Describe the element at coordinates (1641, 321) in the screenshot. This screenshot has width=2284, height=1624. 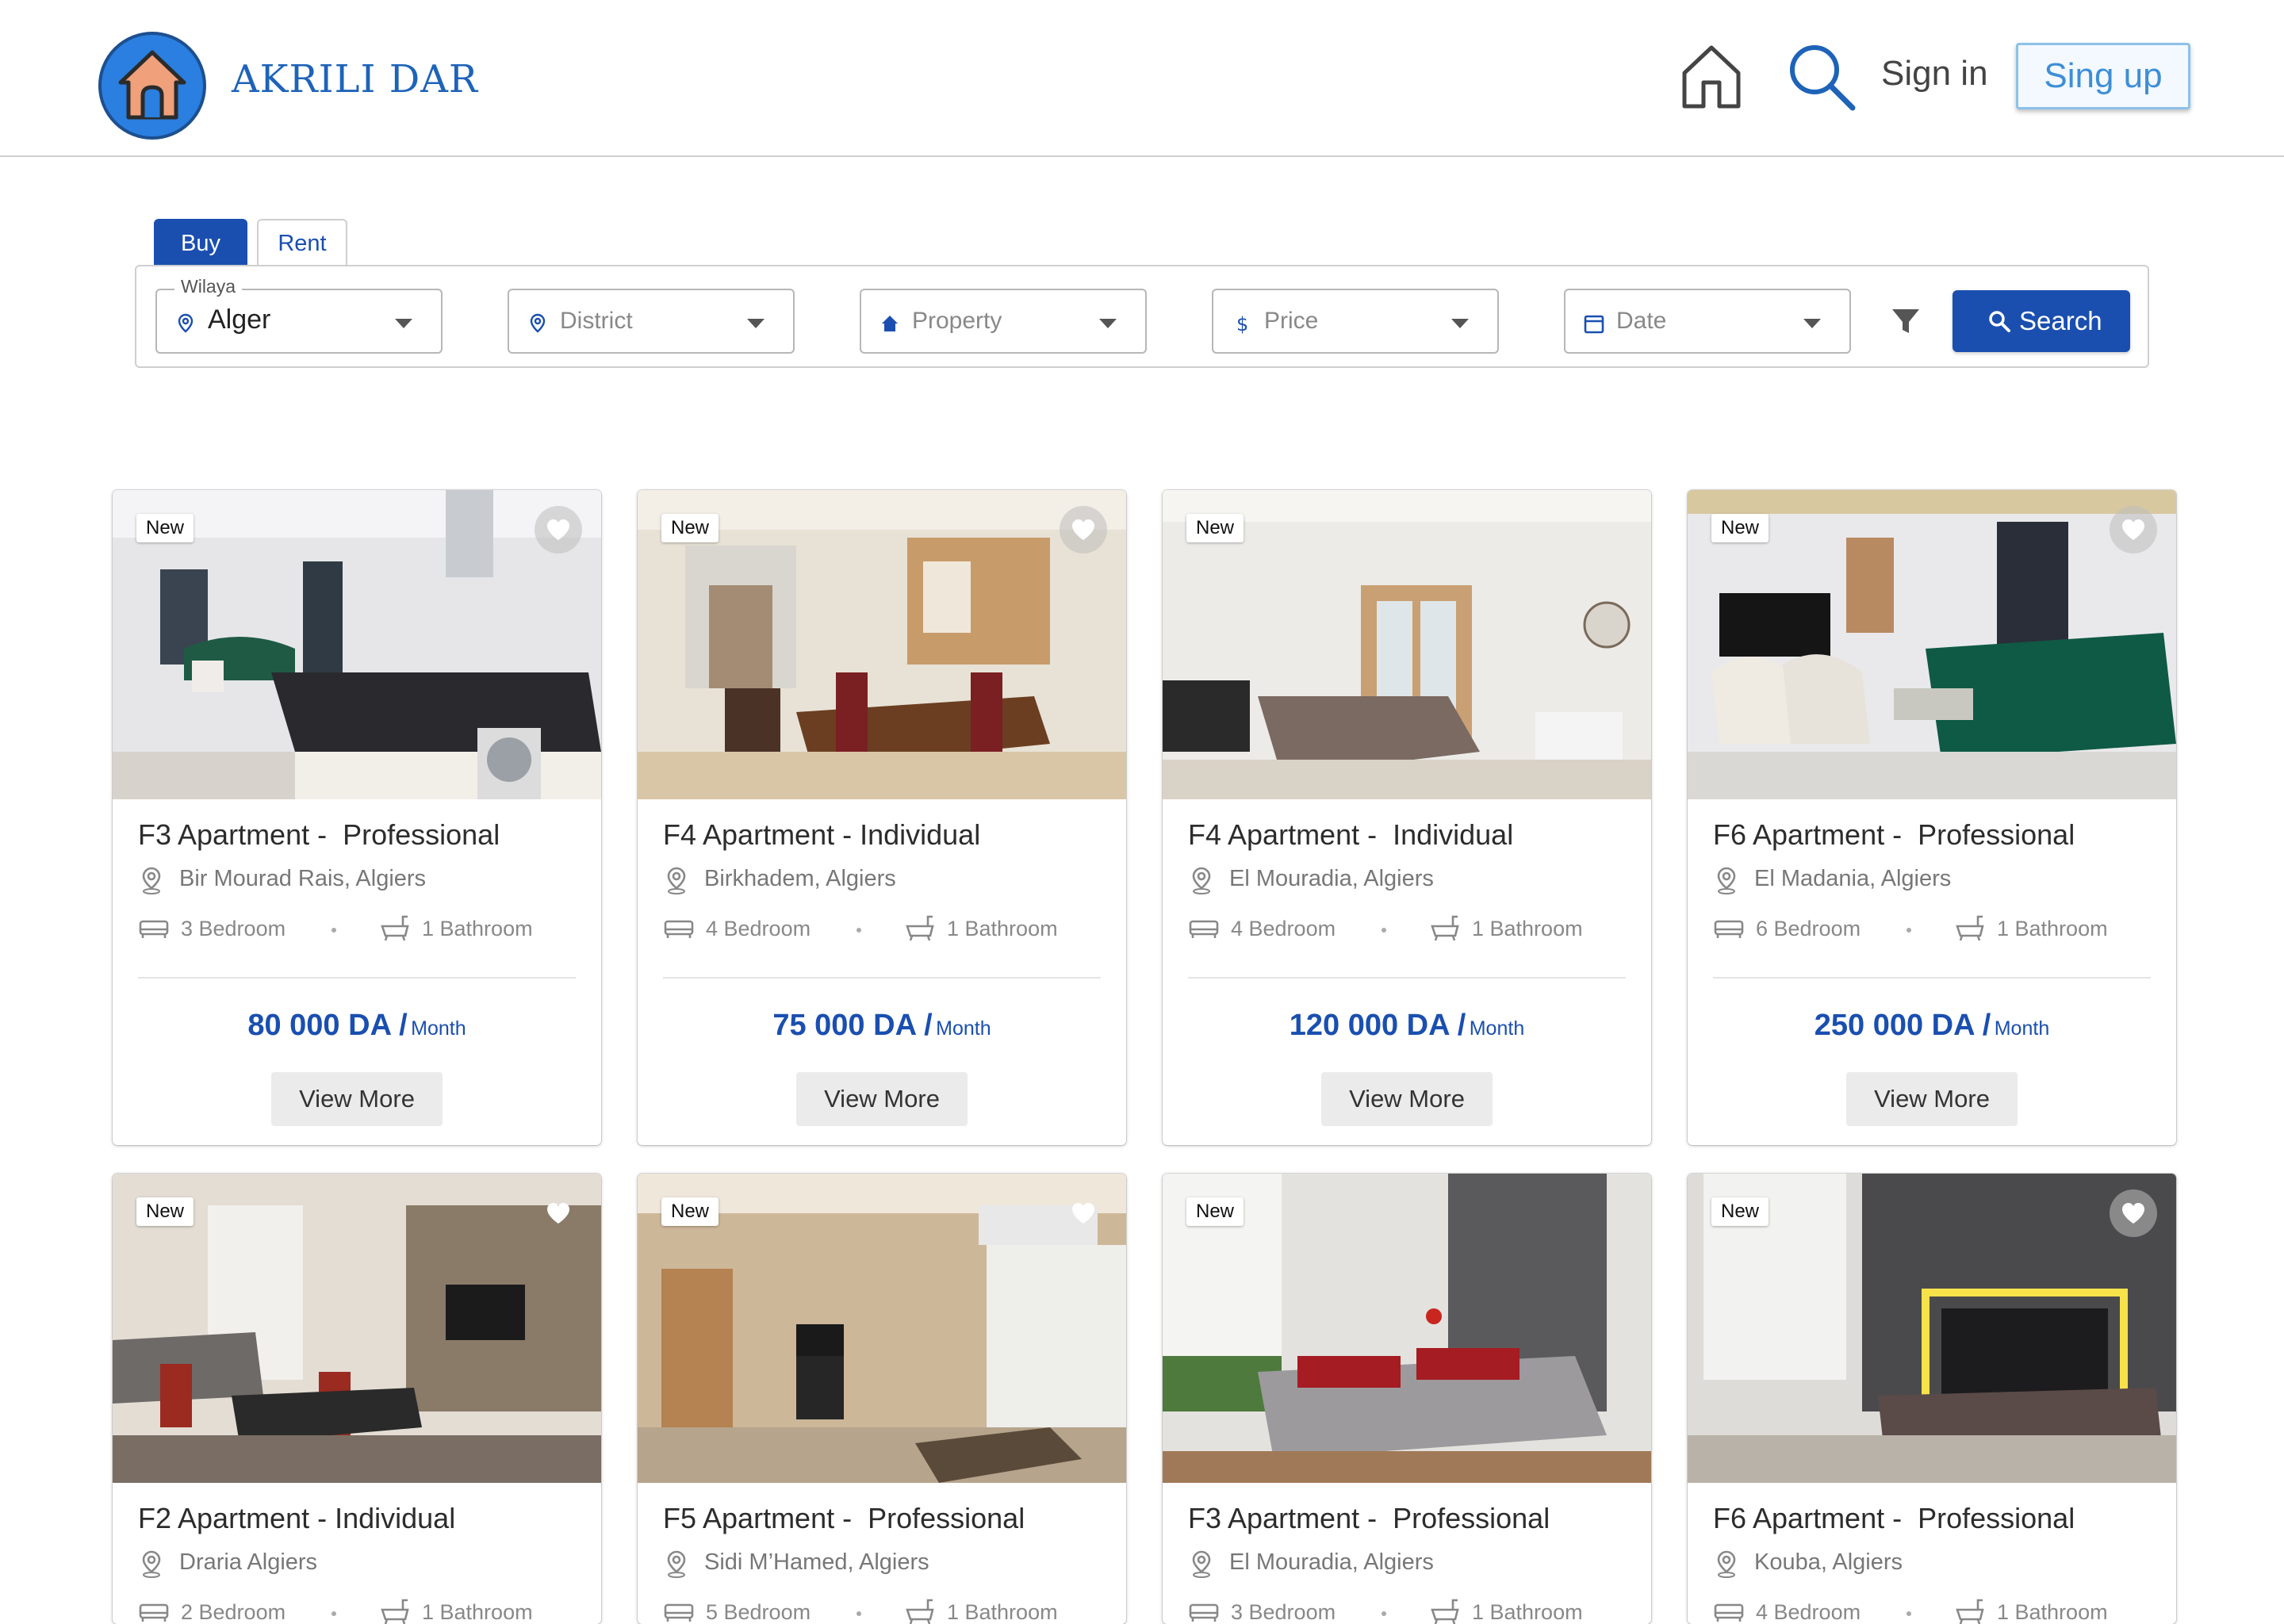
I see `date-placeholder: Date` at that location.